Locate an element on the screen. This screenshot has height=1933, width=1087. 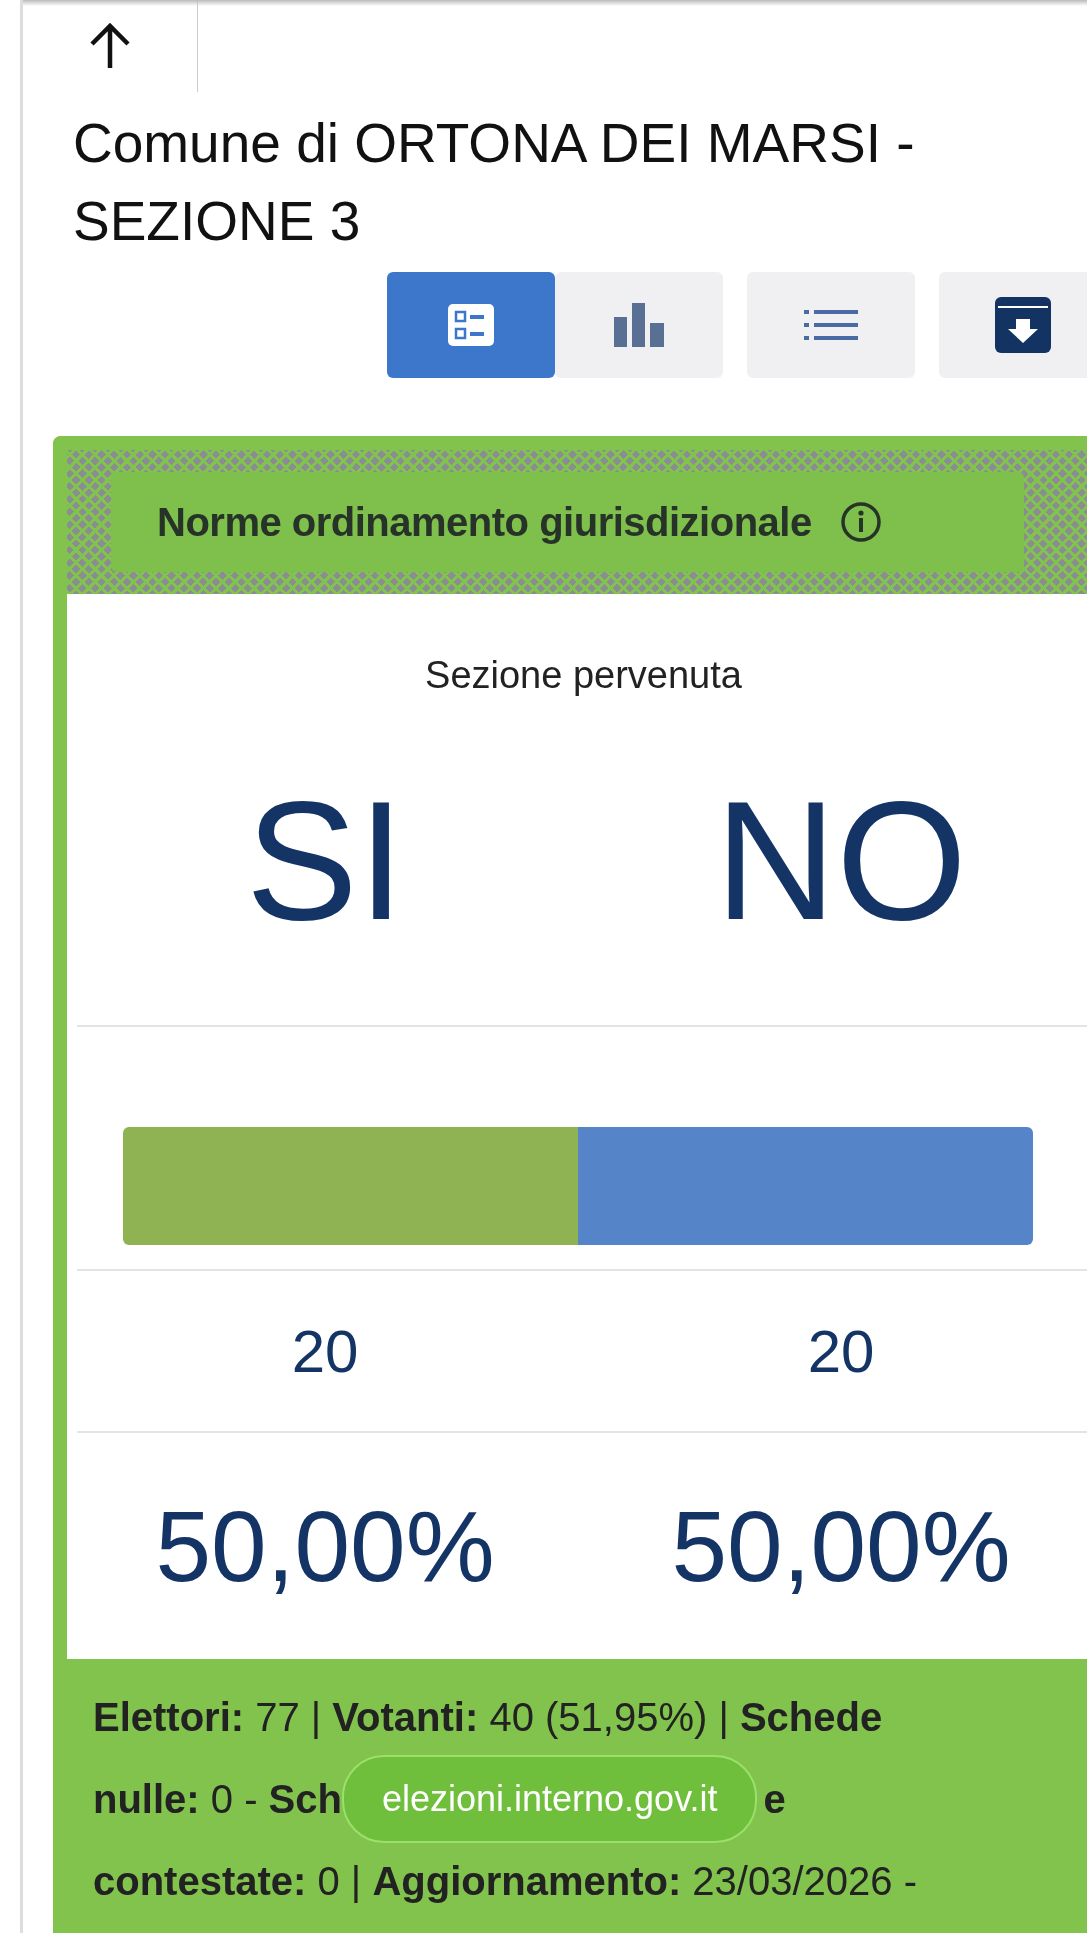
info-icon is located at coordinates (860, 522).